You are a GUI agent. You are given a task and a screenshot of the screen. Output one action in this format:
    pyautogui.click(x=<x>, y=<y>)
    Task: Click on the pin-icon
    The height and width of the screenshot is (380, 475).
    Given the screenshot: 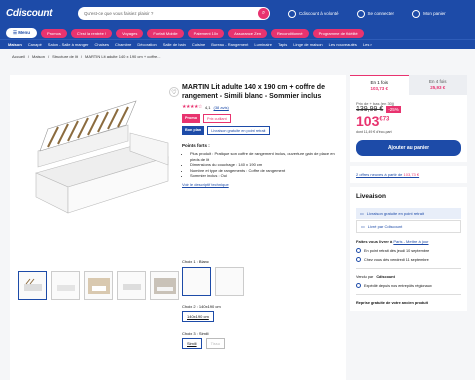 What is the action you would take?
    pyautogui.click(x=358, y=250)
    